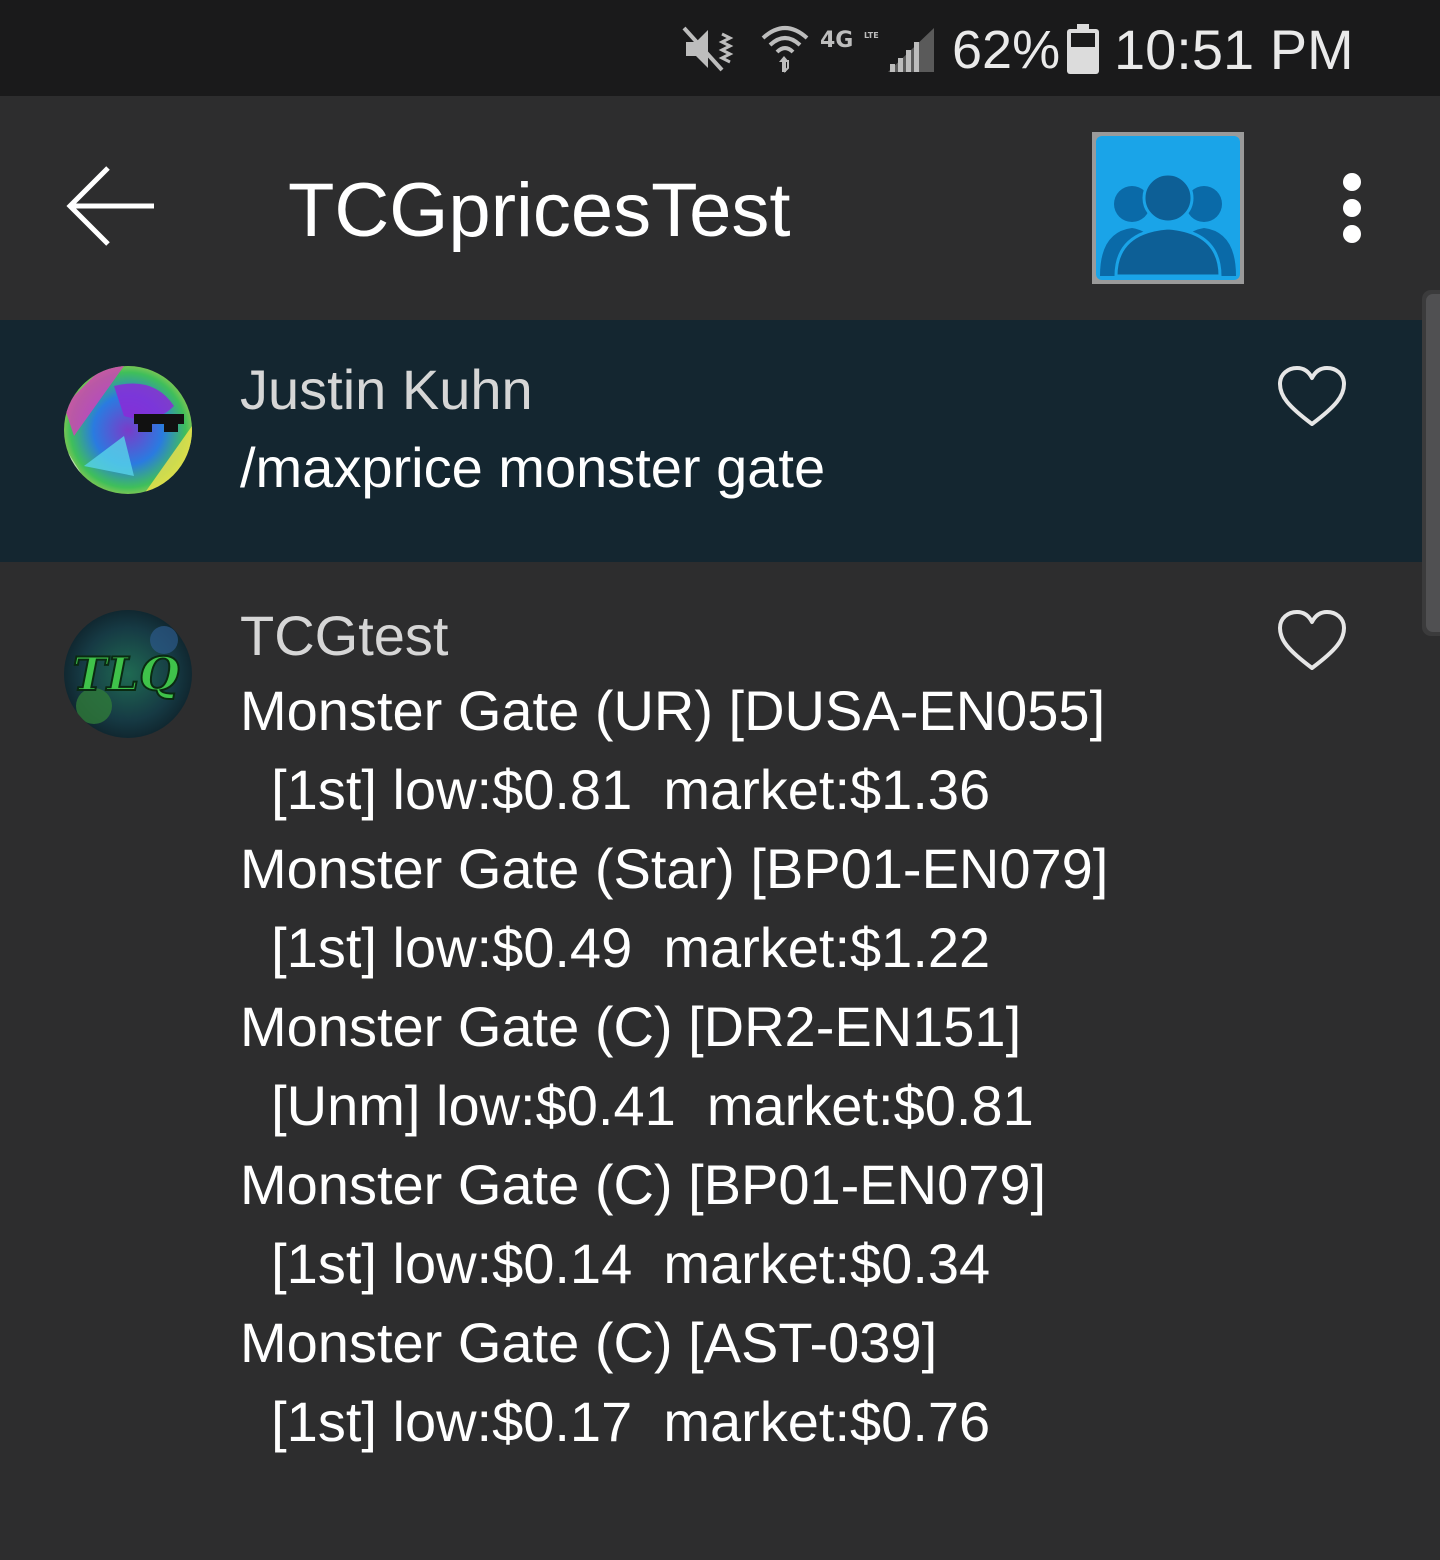 The image size is (1440, 1560). What do you see at coordinates (785, 49) in the screenshot?
I see `wifi-icon` at bounding box center [785, 49].